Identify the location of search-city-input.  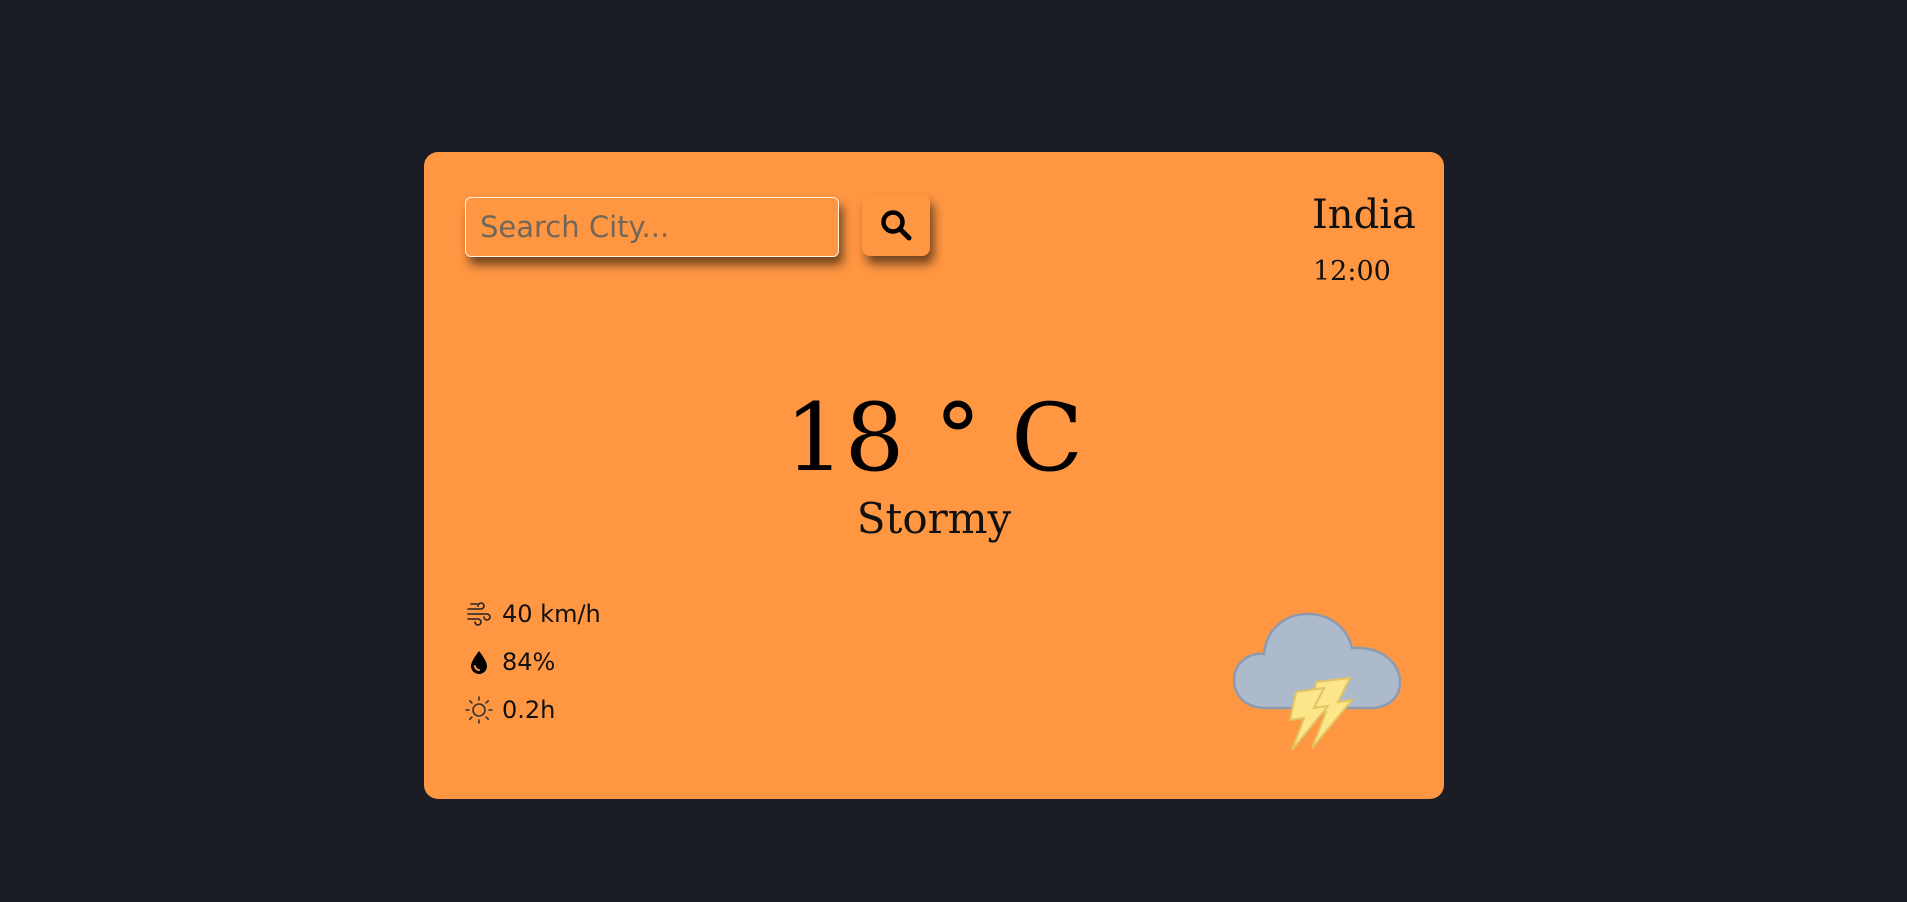
(652, 227).